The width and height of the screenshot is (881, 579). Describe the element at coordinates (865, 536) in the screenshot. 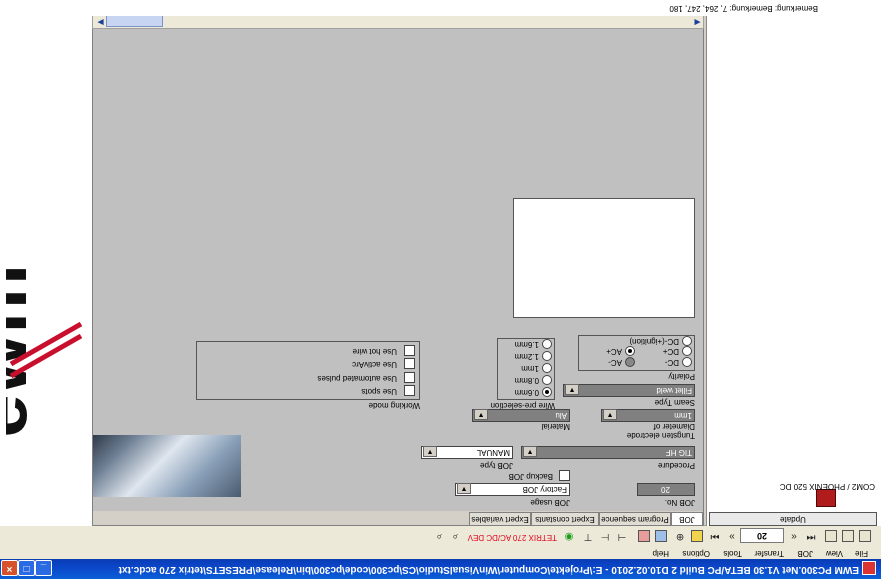

I see `open-icon` at that location.